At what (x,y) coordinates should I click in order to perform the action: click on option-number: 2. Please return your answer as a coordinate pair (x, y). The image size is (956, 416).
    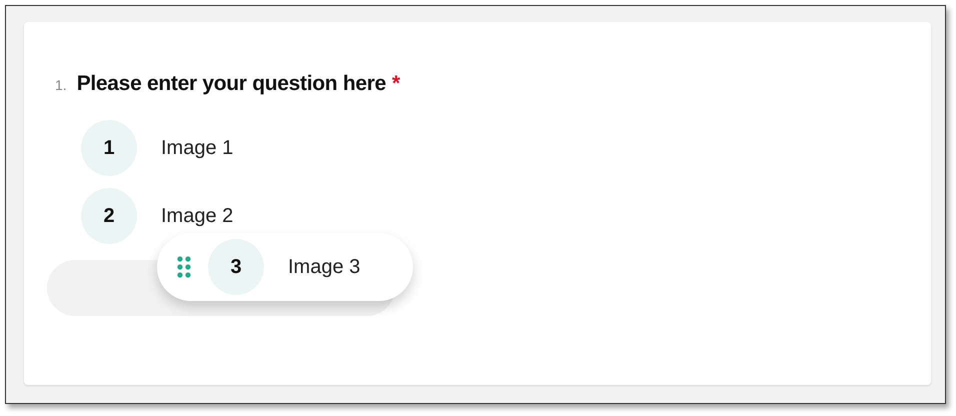
    Looking at the image, I should click on (109, 216).